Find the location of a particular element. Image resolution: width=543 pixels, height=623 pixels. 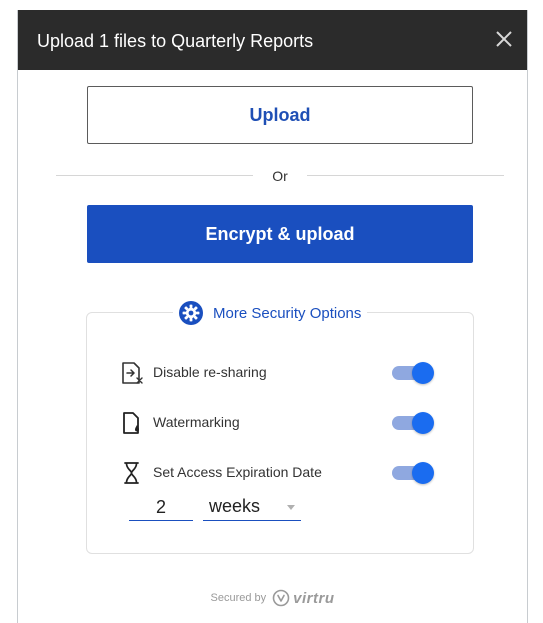

close-button is located at coordinates (504, 39).